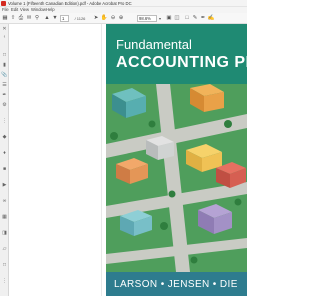 This screenshot has width=320, height=296. Describe the element at coordinates (29, 18) in the screenshot. I see `mail-icon: ✉` at that location.